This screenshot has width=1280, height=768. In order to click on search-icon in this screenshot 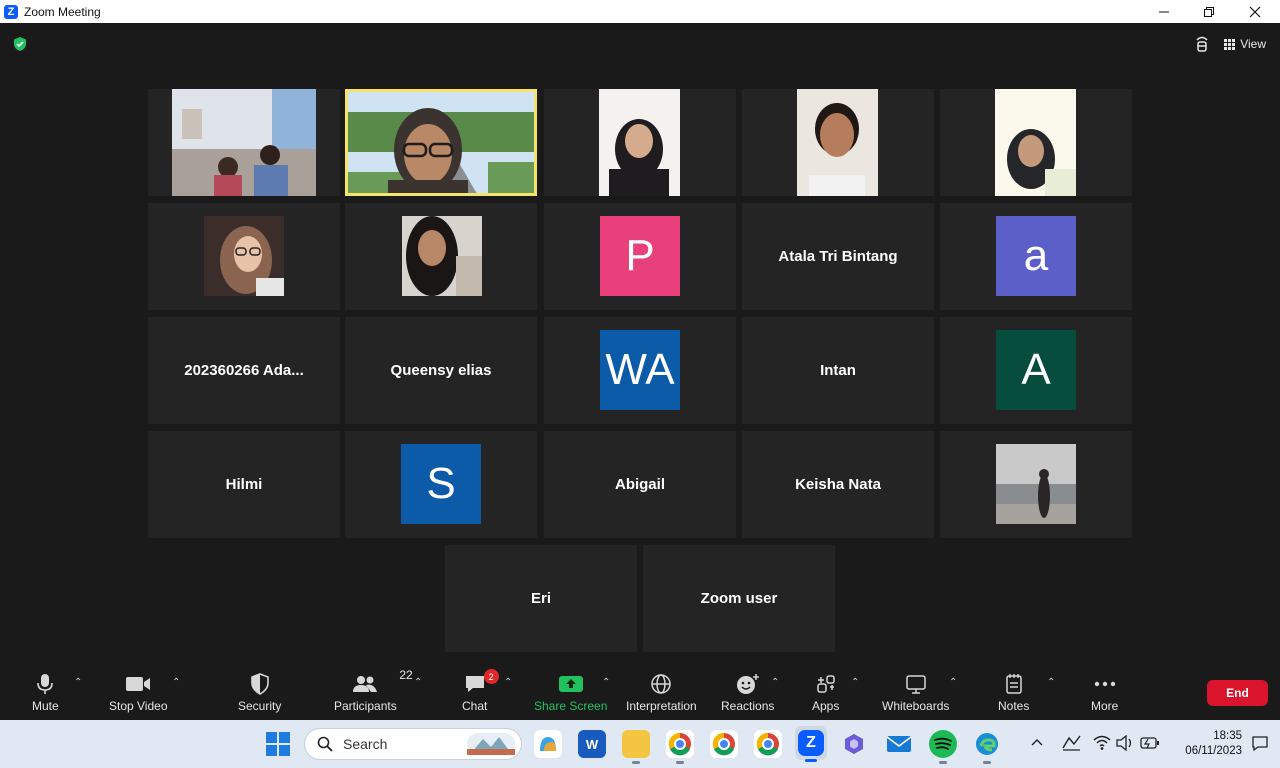, I will do `click(325, 744)`.